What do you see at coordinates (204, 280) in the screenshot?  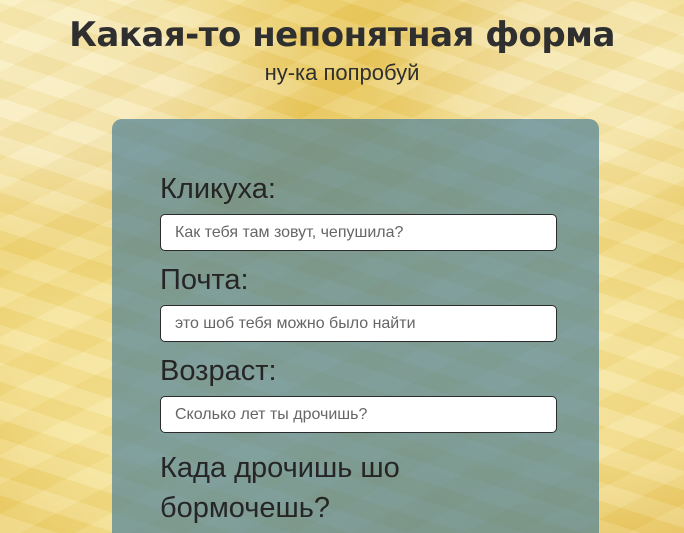 I see `email-label: Почта:` at bounding box center [204, 280].